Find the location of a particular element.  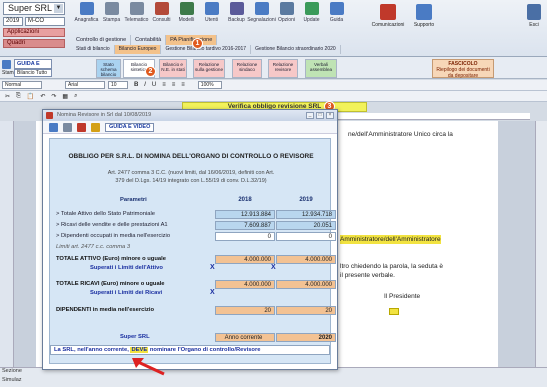

tool-label: Utenti is located at coordinates (211, 20).